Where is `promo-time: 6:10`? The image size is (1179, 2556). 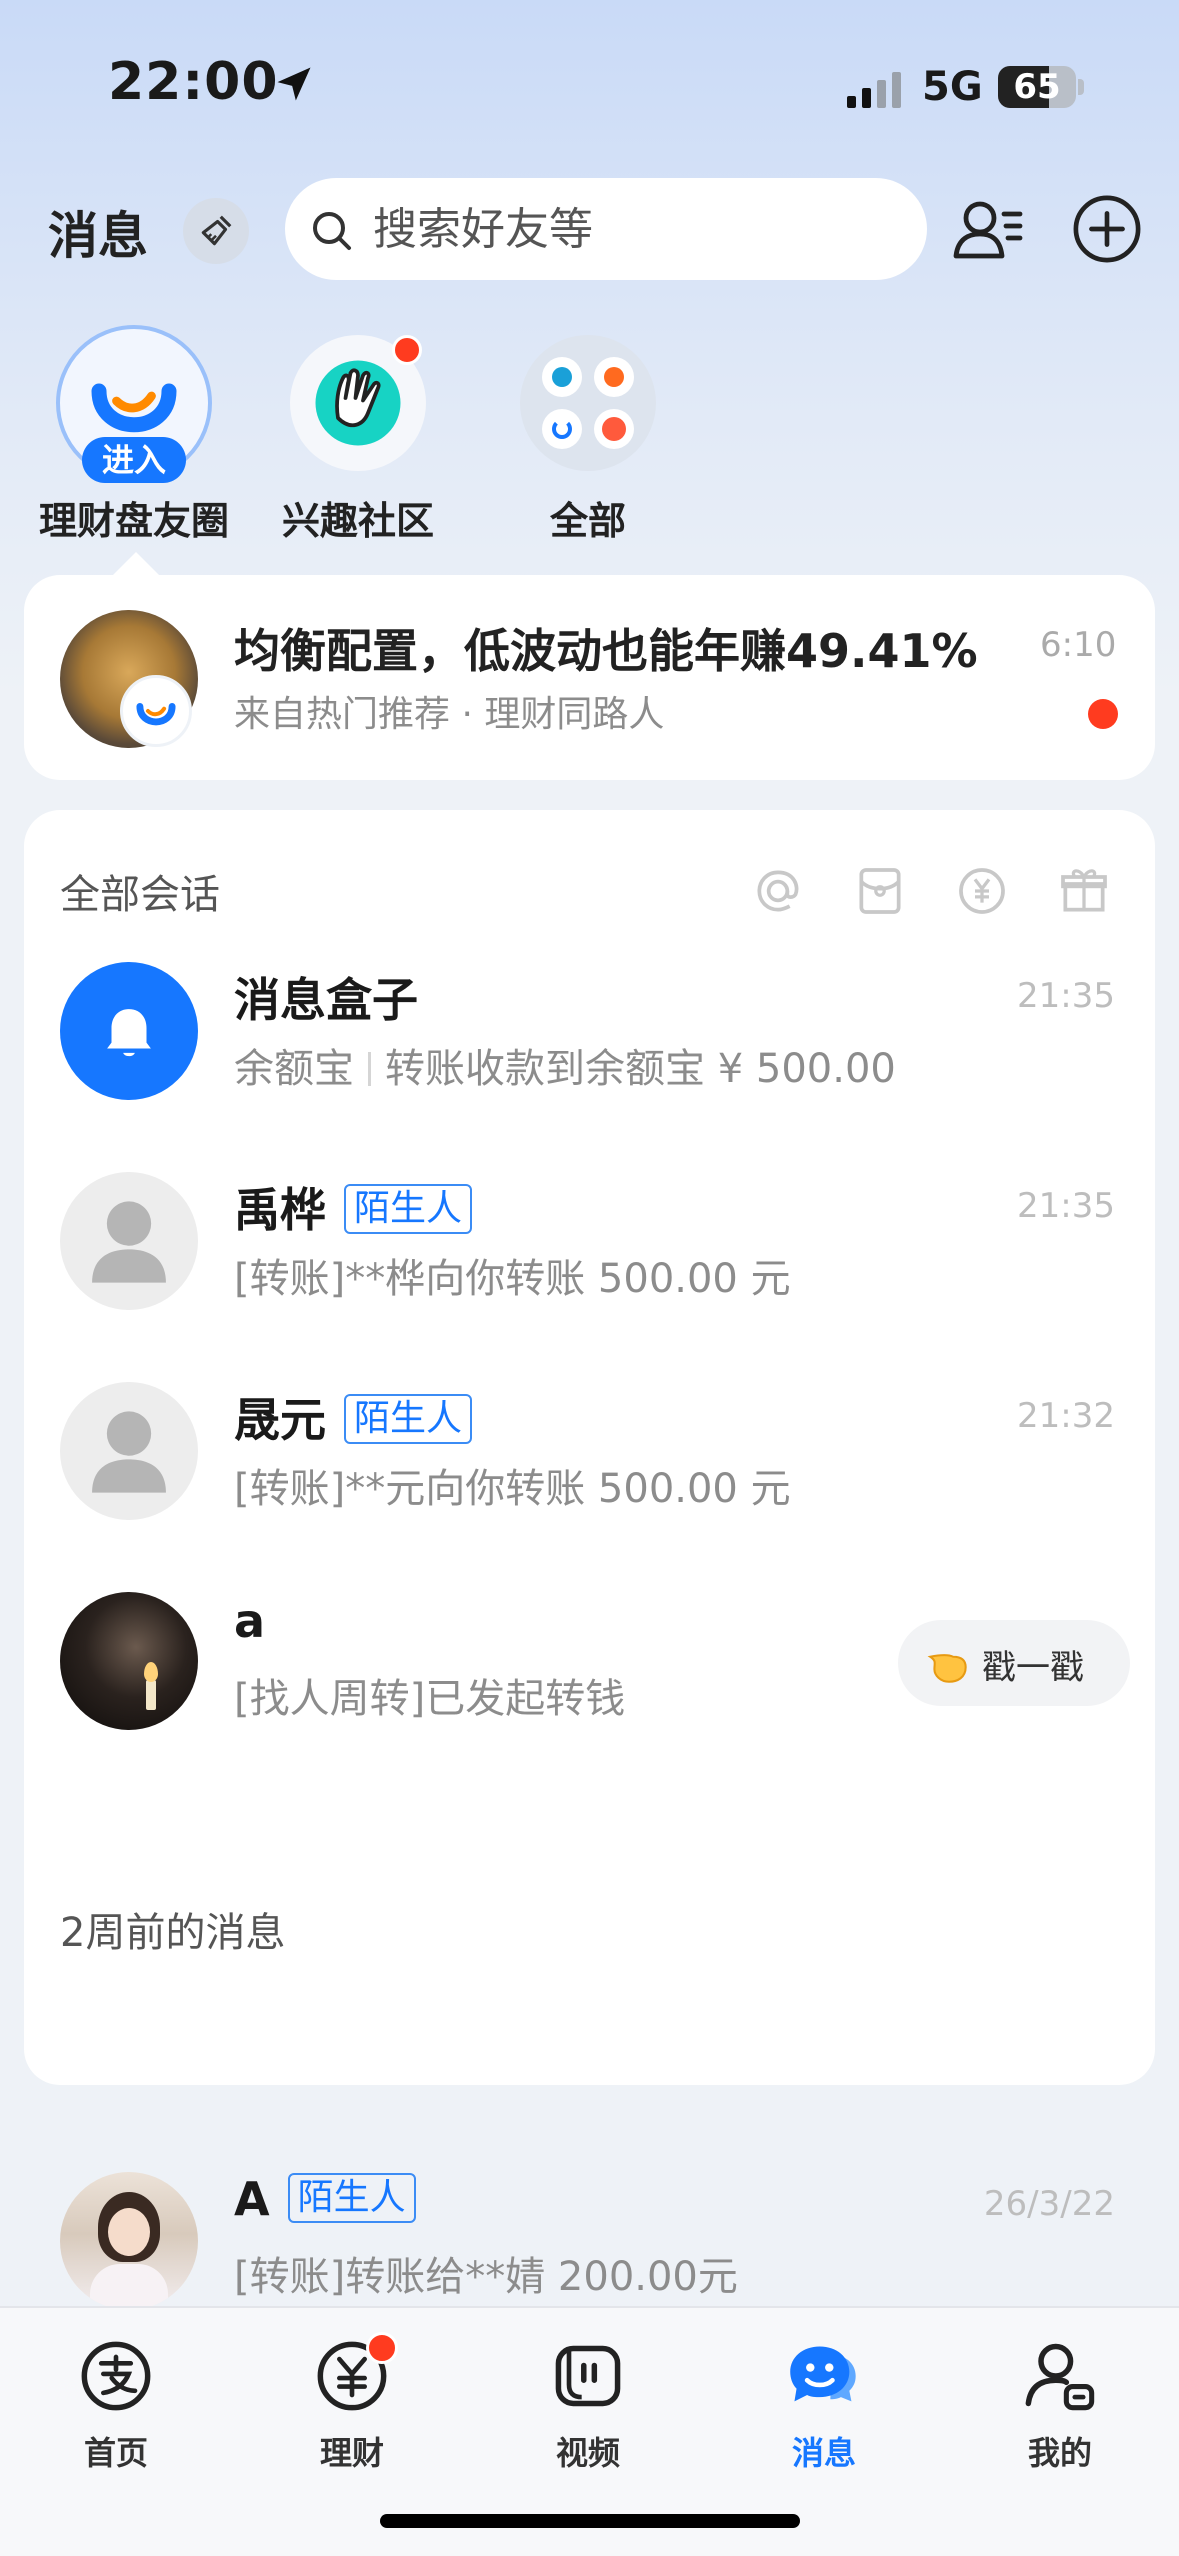 promo-time: 6:10 is located at coordinates (1078, 645).